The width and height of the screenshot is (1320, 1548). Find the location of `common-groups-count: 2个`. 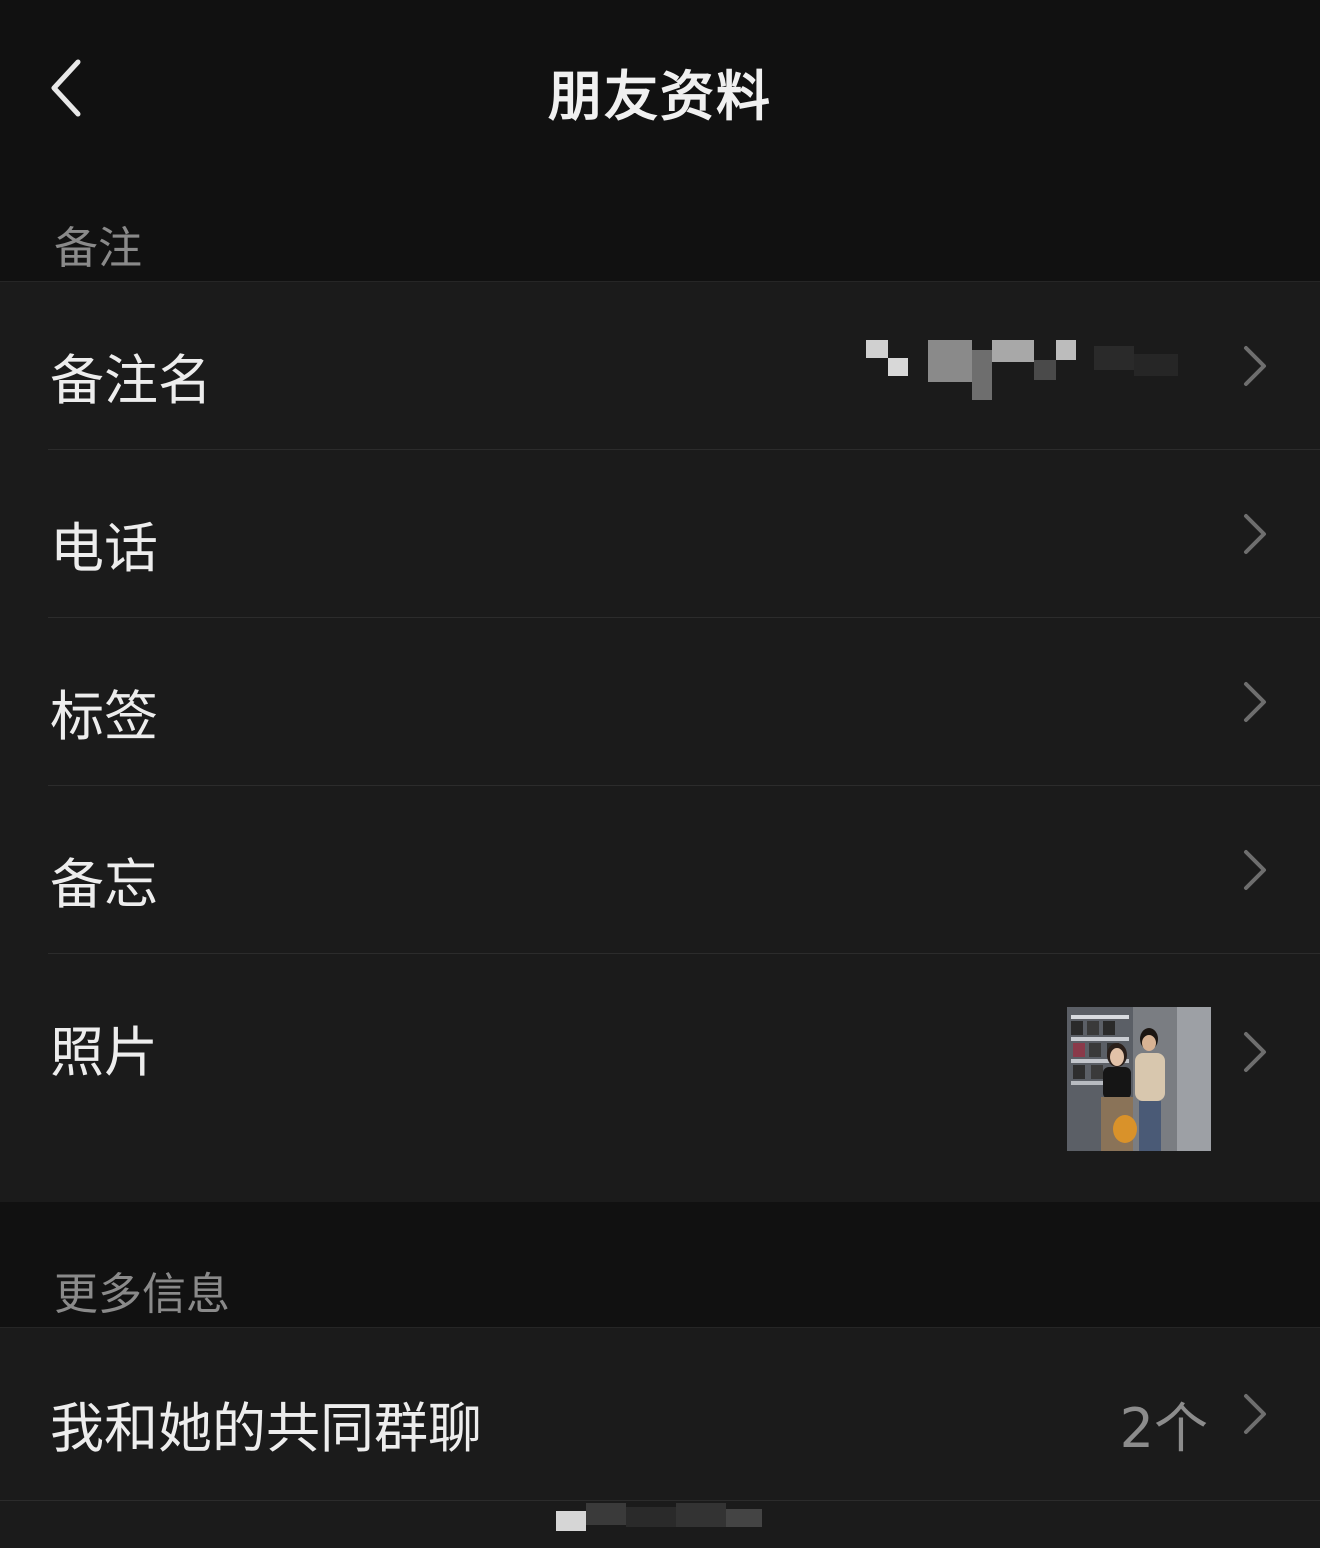

common-groups-count: 2个 is located at coordinates (1163, 1428).